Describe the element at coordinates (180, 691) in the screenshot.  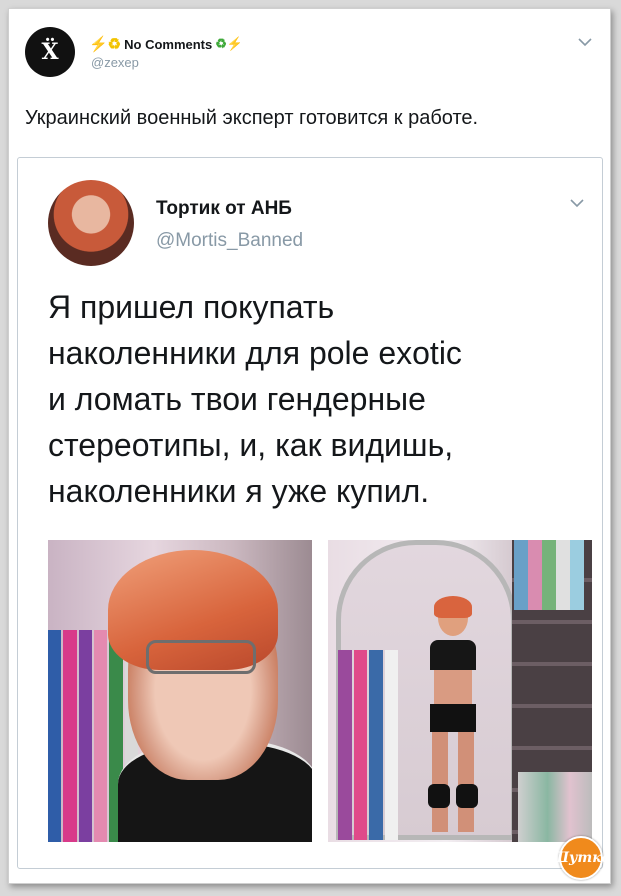
I see `photo-selfie` at that location.